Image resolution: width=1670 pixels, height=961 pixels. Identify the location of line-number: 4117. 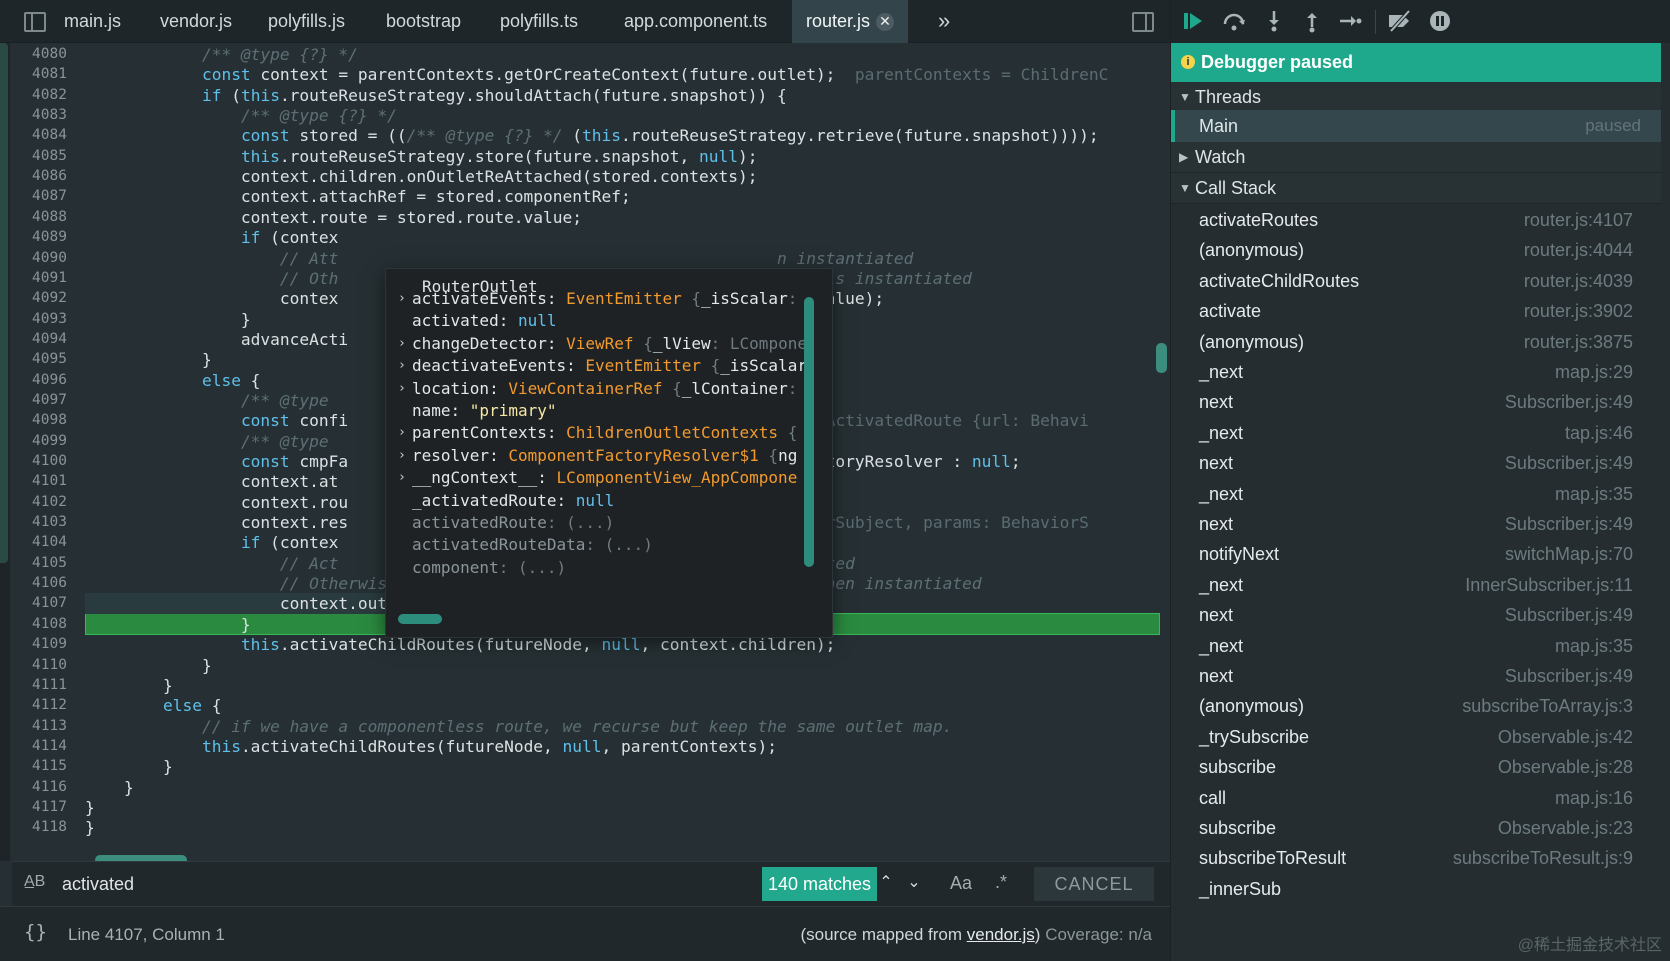
(54, 807).